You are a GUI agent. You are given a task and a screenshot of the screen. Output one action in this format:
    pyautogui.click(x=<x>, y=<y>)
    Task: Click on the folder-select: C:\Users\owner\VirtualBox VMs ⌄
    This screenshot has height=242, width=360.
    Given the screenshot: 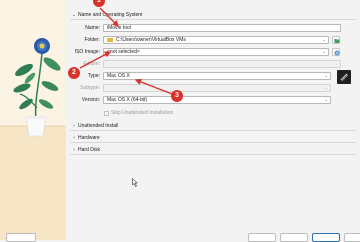 What is the action you would take?
    pyautogui.click(x=216, y=40)
    